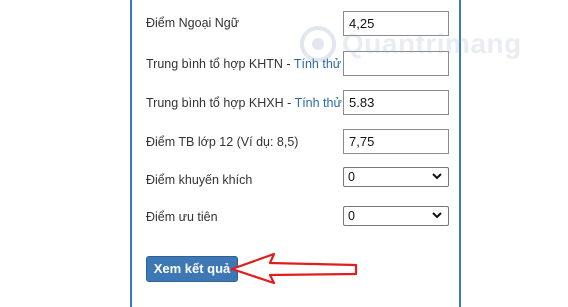 This screenshot has height=307, width=568. I want to click on khtn-label-text: Trung bình tổ hợp KHTN -, so click(220, 64).